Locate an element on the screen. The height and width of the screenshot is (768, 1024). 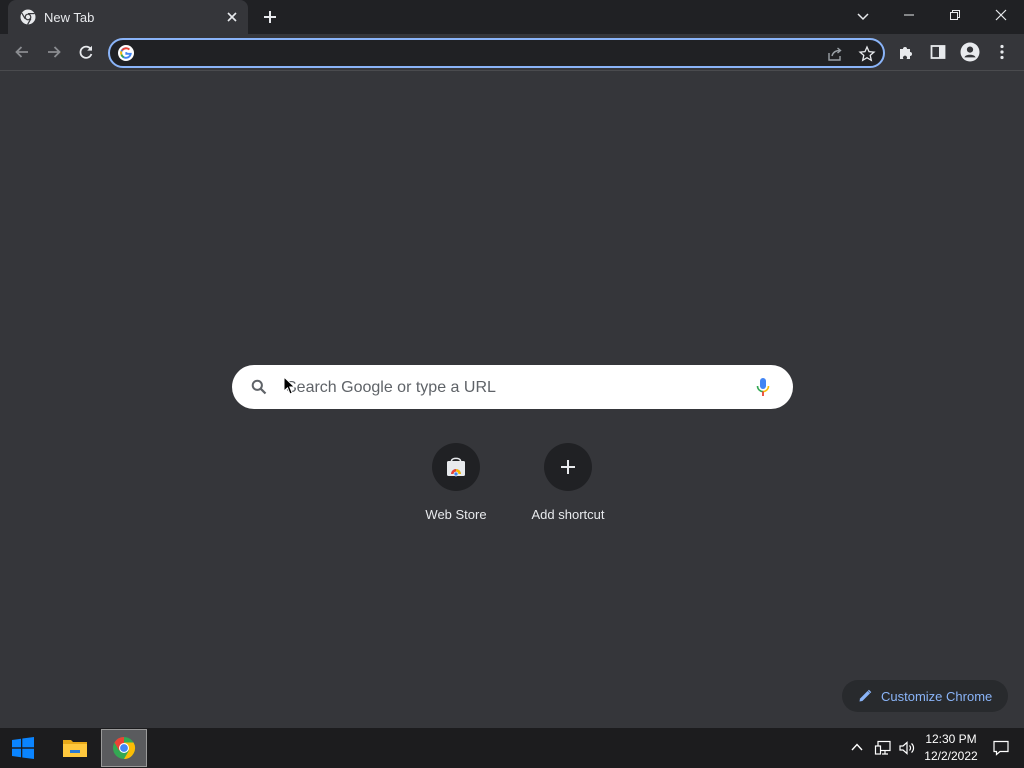
omnibox-input is located at coordinates (474, 54).